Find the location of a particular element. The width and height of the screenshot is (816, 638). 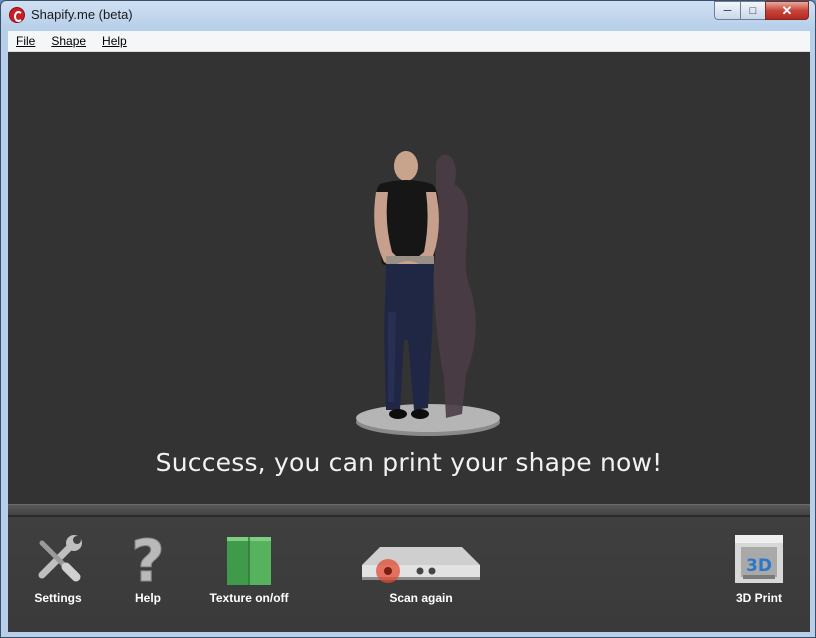

3d-printer-icon: 3D is located at coordinates (759, 559).